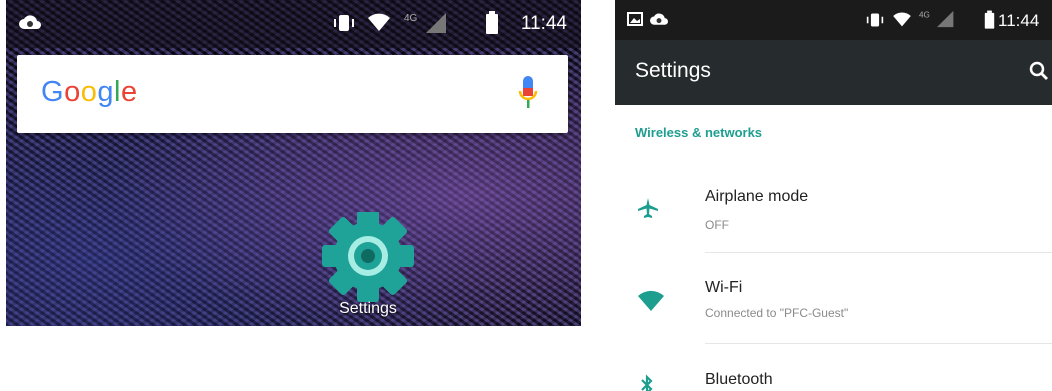  Describe the element at coordinates (833, 303) in the screenshot. I see `settings-item-wifi: Wi-Fi Connected to "PFC-Guest"` at that location.